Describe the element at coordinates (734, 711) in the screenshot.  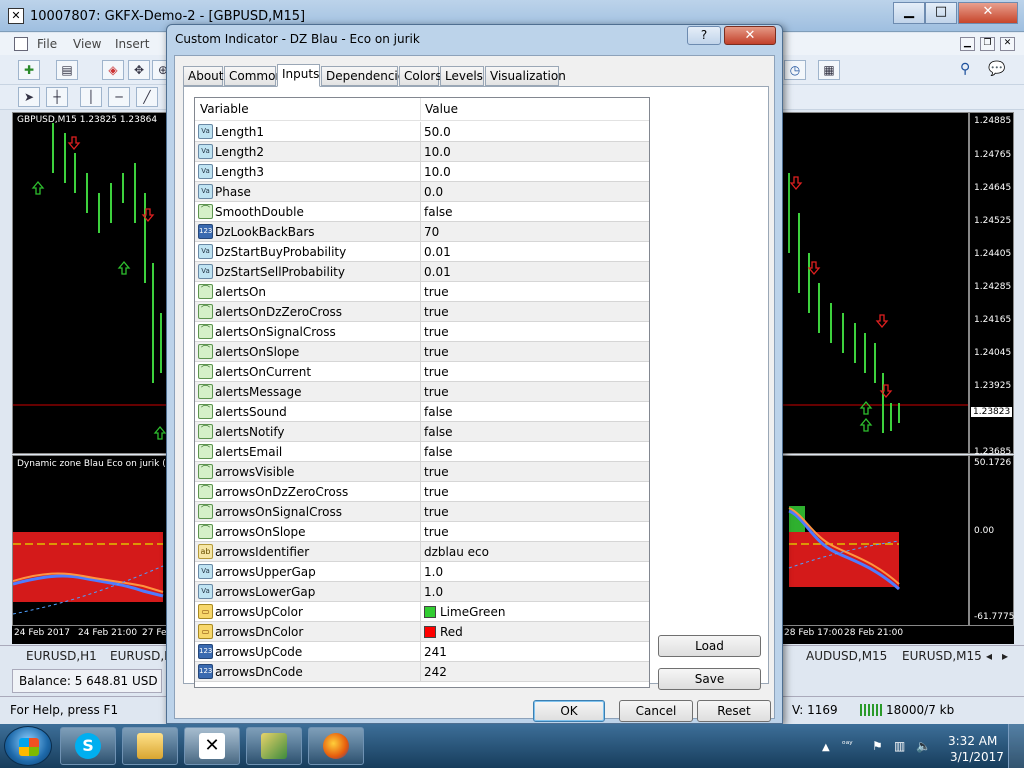
I see `reset-button: Reset` at that location.